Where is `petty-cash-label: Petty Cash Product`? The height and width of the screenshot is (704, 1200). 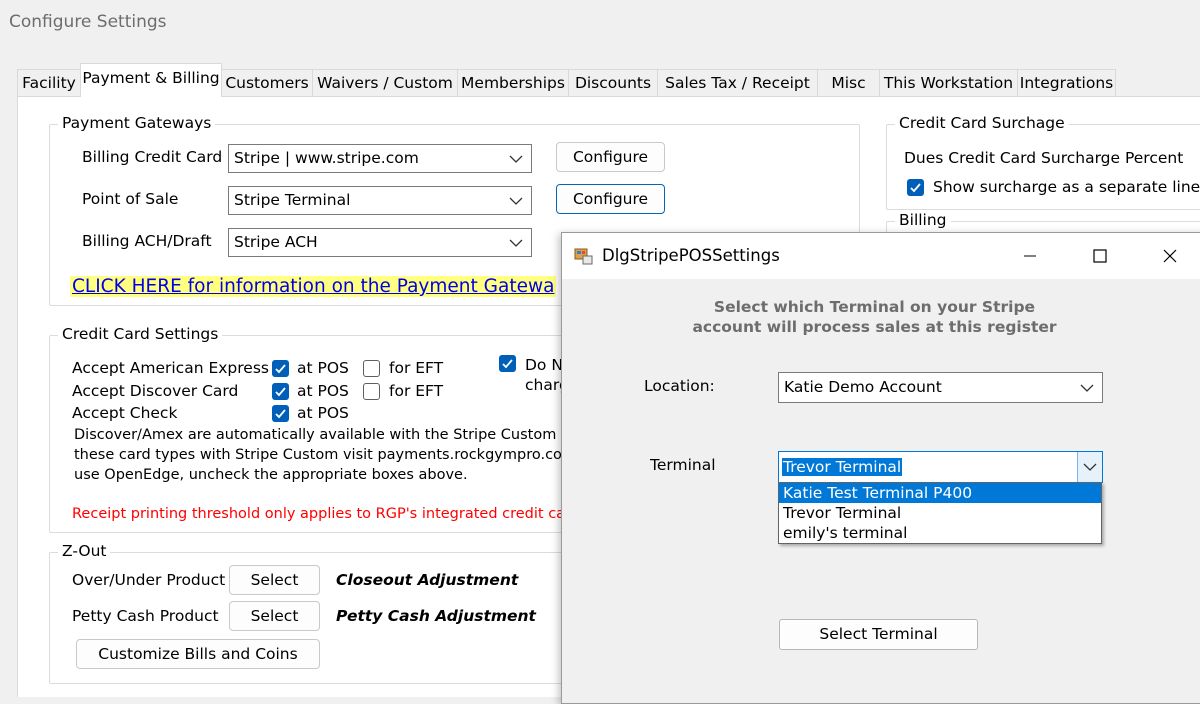 petty-cash-label: Petty Cash Product is located at coordinates (145, 616).